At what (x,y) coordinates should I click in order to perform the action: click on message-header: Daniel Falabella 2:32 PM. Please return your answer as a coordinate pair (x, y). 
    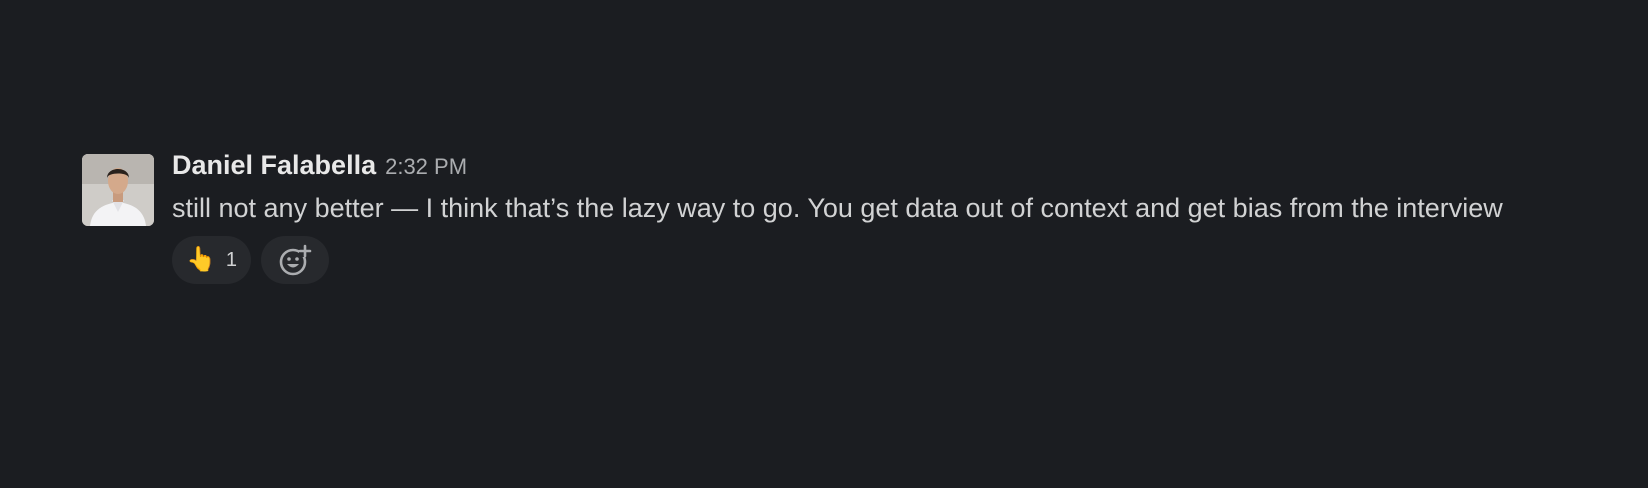
    Looking at the image, I should click on (877, 168).